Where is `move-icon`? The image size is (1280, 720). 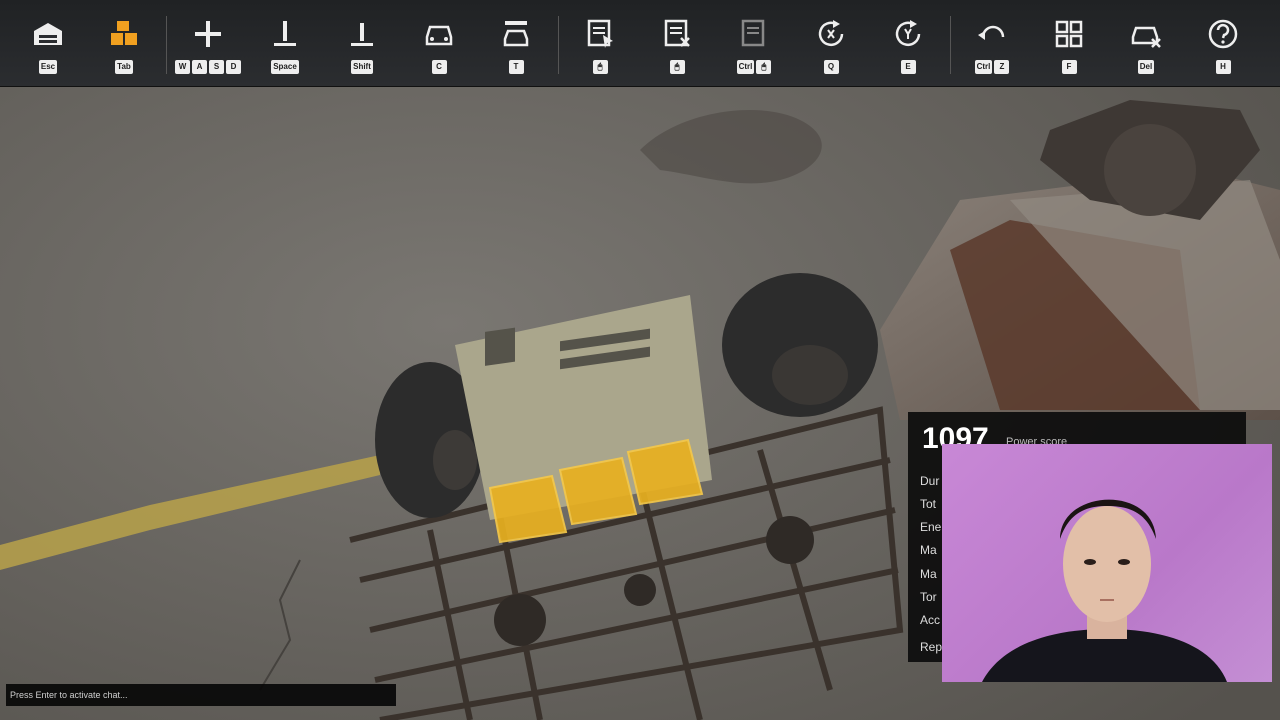
move-icon is located at coordinates (208, 34).